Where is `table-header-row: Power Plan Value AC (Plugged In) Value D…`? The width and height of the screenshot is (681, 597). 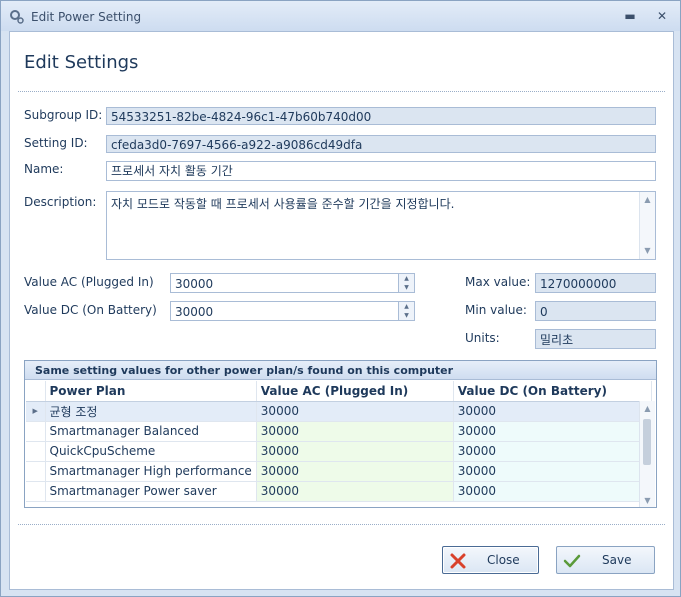
table-header-row: Power Plan Value AC (Plugged In) Value D… is located at coordinates (339, 391).